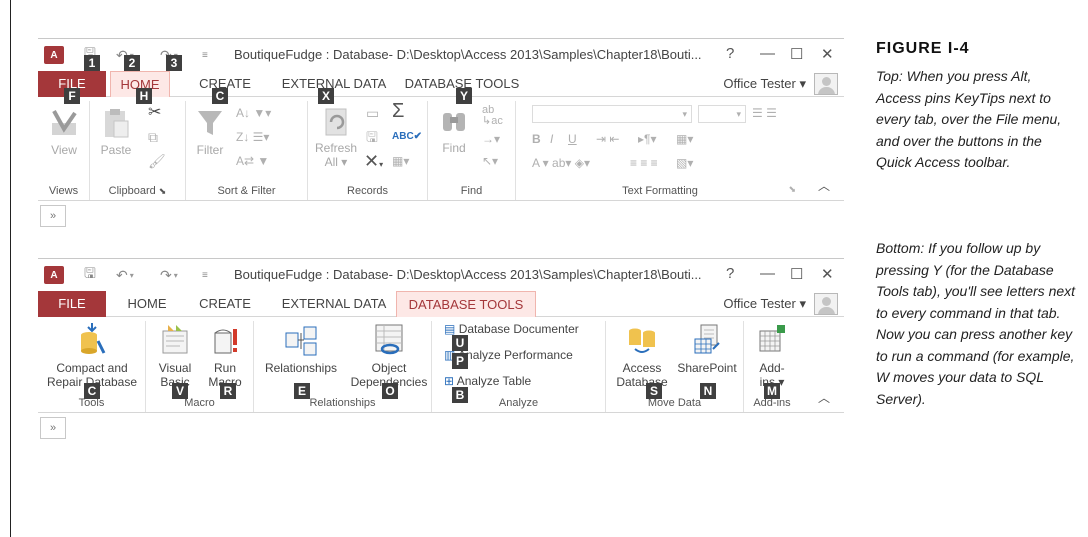 Image resolution: width=1088 pixels, height=537 pixels. Describe the element at coordinates (122, 274) in the screenshot. I see `undo-icon: ↶` at that location.